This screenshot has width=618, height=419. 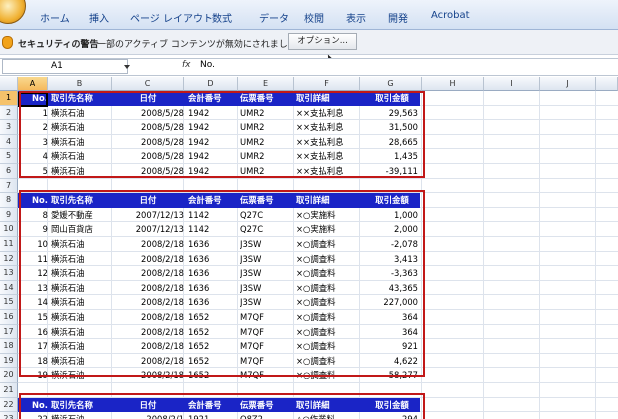 What do you see at coordinates (9, 171) in the screenshot?
I see `row-header-6: 6` at bounding box center [9, 171].